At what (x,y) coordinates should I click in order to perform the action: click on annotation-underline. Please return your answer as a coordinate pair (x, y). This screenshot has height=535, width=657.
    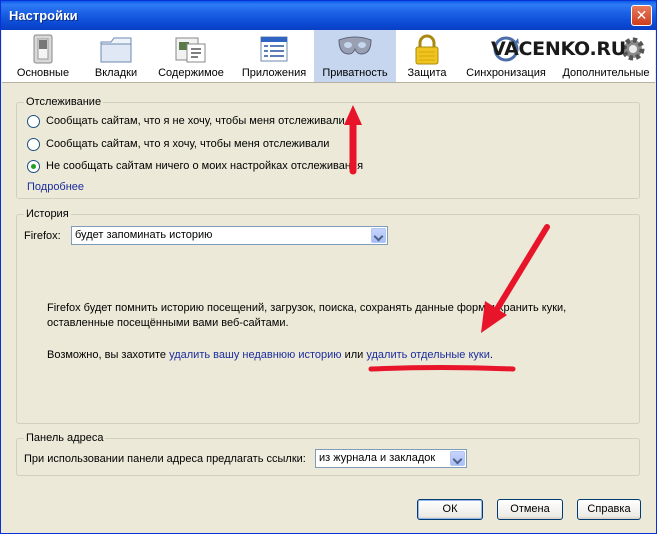
    Looking at the image, I should click on (442, 368).